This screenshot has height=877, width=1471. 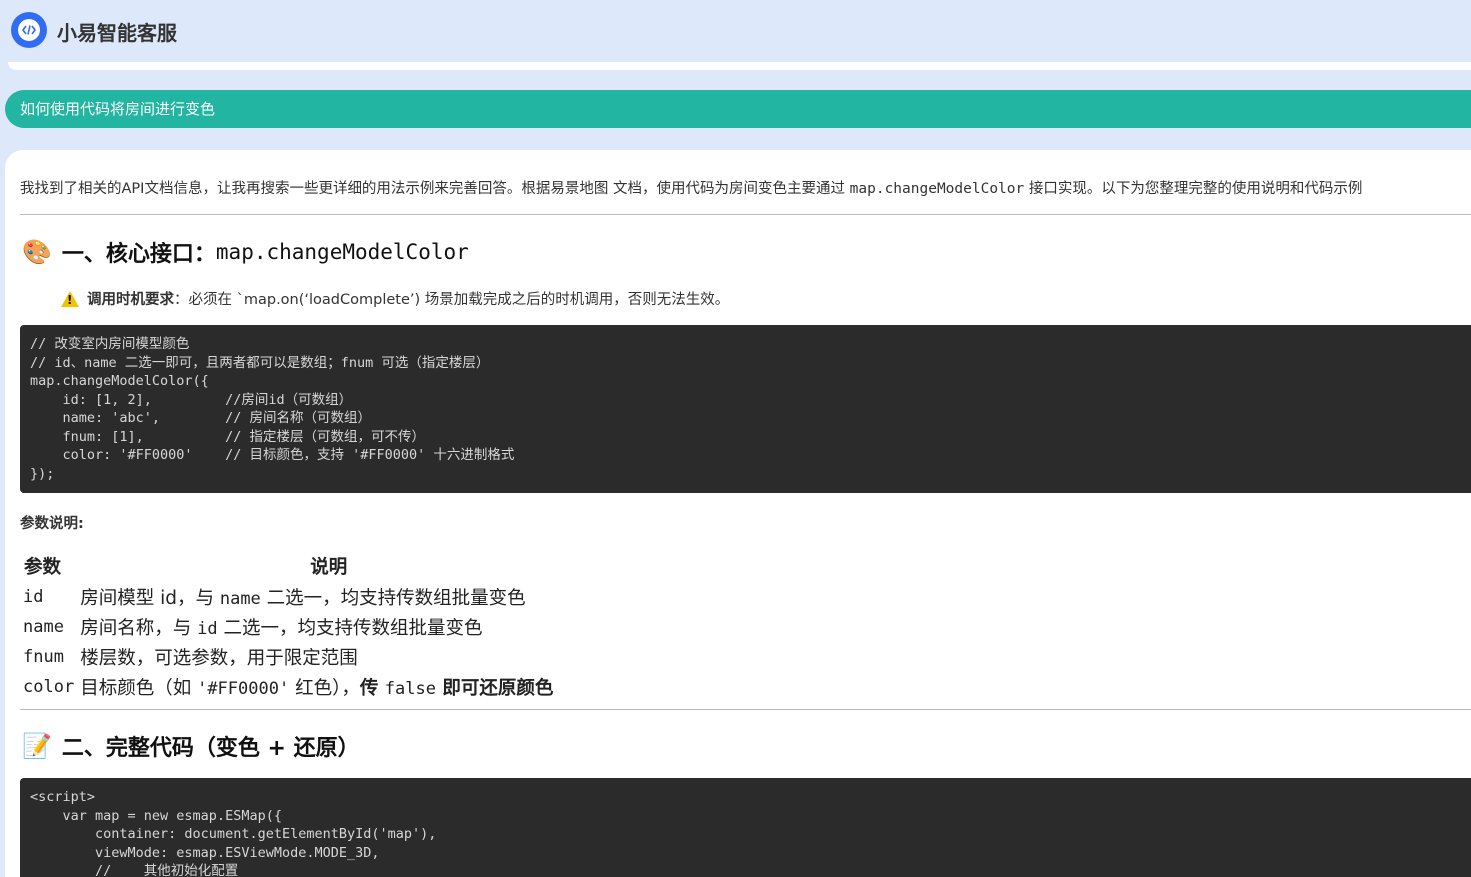 What do you see at coordinates (70, 298) in the screenshot?
I see `warning-icon` at bounding box center [70, 298].